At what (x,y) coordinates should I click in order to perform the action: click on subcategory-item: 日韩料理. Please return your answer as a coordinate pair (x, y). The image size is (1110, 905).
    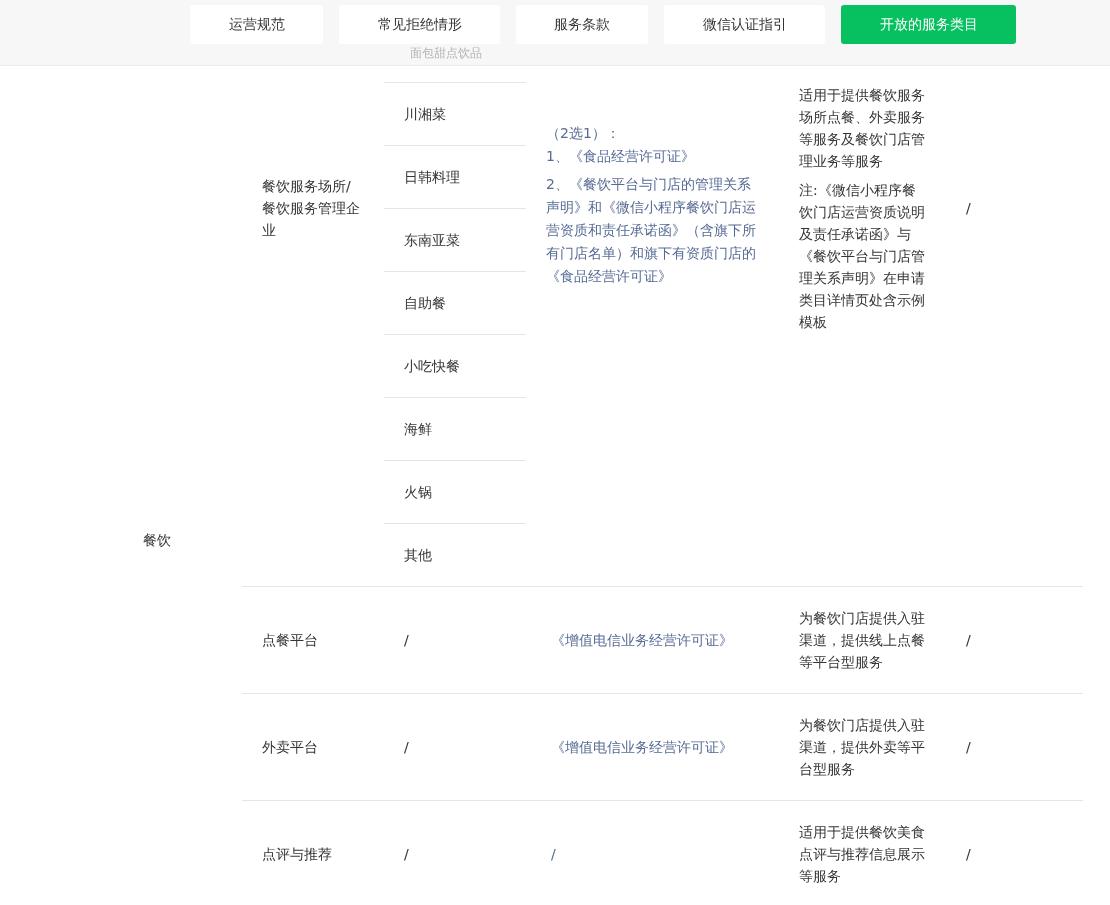
    Looking at the image, I should click on (455, 176).